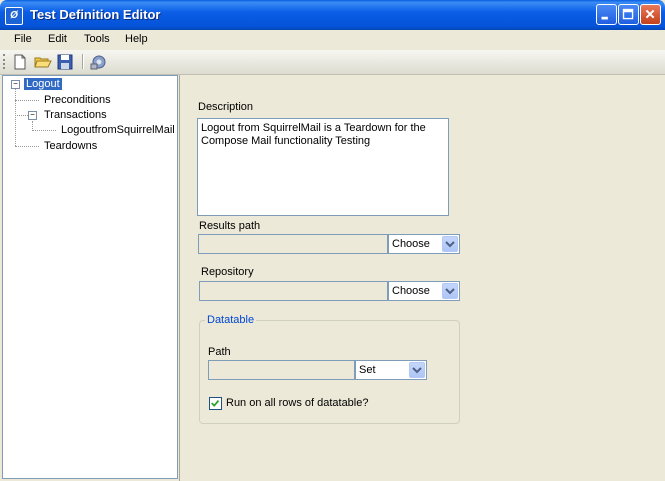 The image size is (665, 481). Describe the element at coordinates (136, 39) in the screenshot. I see `menu-help: Help` at that location.